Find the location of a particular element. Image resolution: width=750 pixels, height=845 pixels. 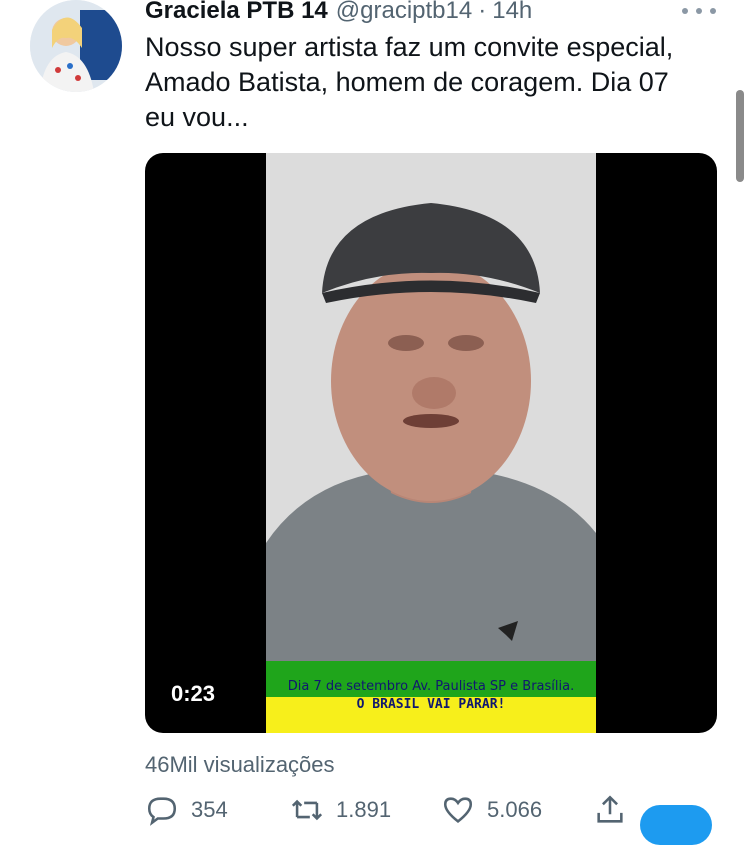

view-count: 46Mil visualizações is located at coordinates (240, 765).